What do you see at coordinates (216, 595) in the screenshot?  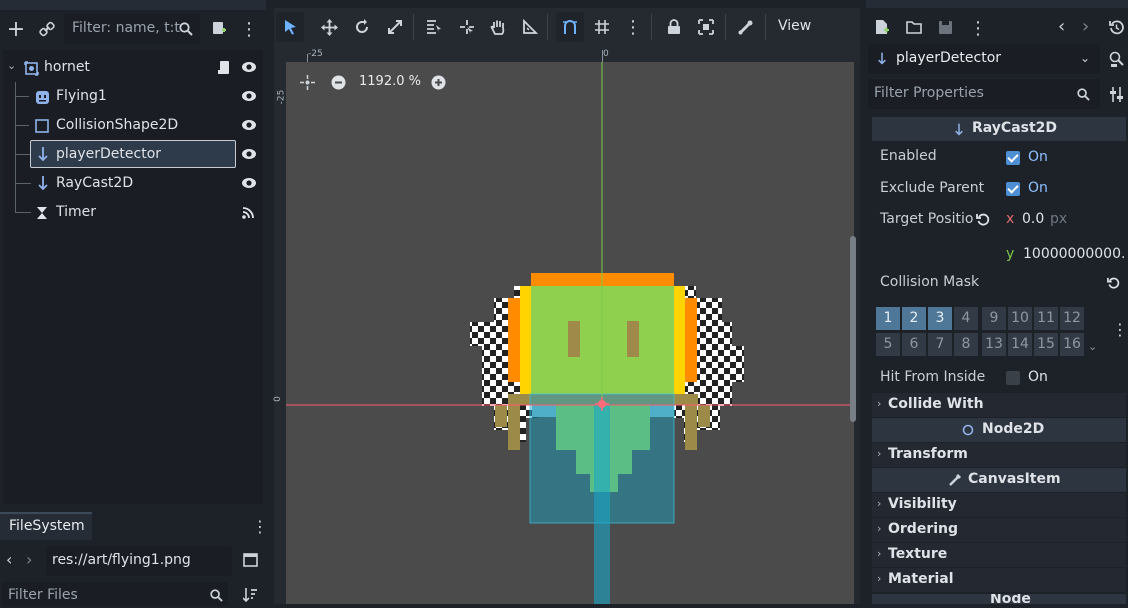 I see `search-icon` at bounding box center [216, 595].